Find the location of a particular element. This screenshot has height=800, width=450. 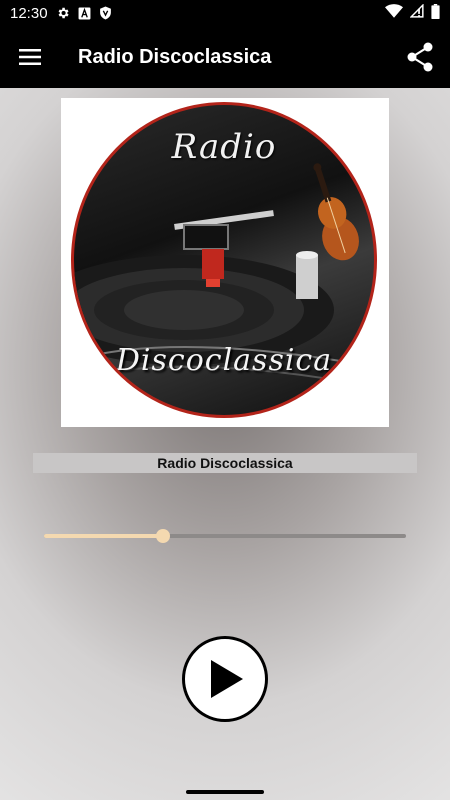

shield-icon is located at coordinates (105, 13).